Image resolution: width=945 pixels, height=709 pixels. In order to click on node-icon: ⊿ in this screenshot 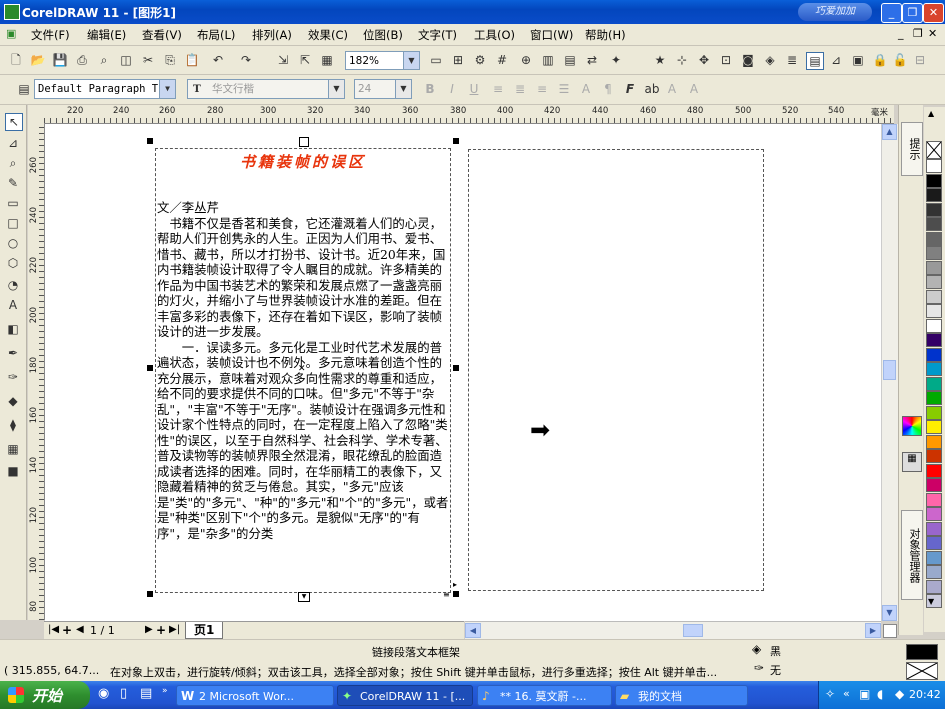, I will do `click(836, 60)`.